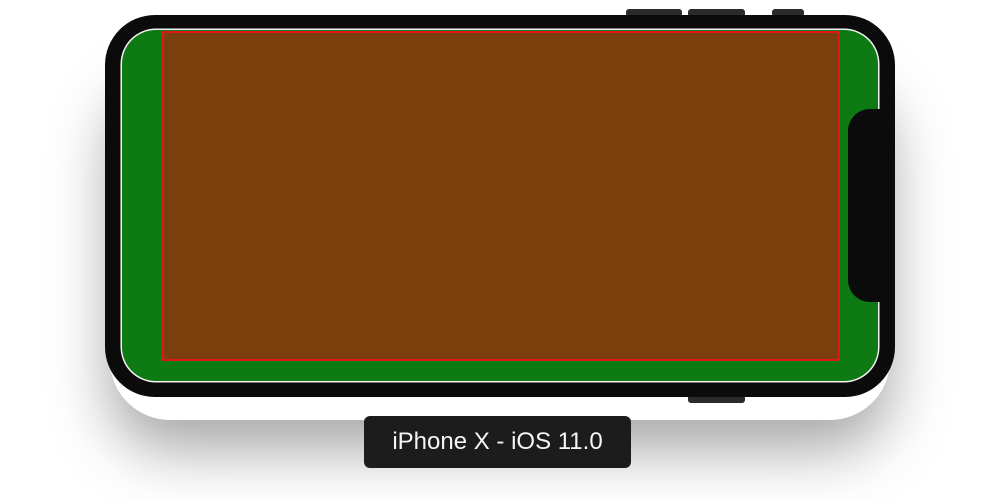 The height and width of the screenshot is (500, 1000). What do you see at coordinates (871, 205) in the screenshot?
I see `sensor-notch` at bounding box center [871, 205].